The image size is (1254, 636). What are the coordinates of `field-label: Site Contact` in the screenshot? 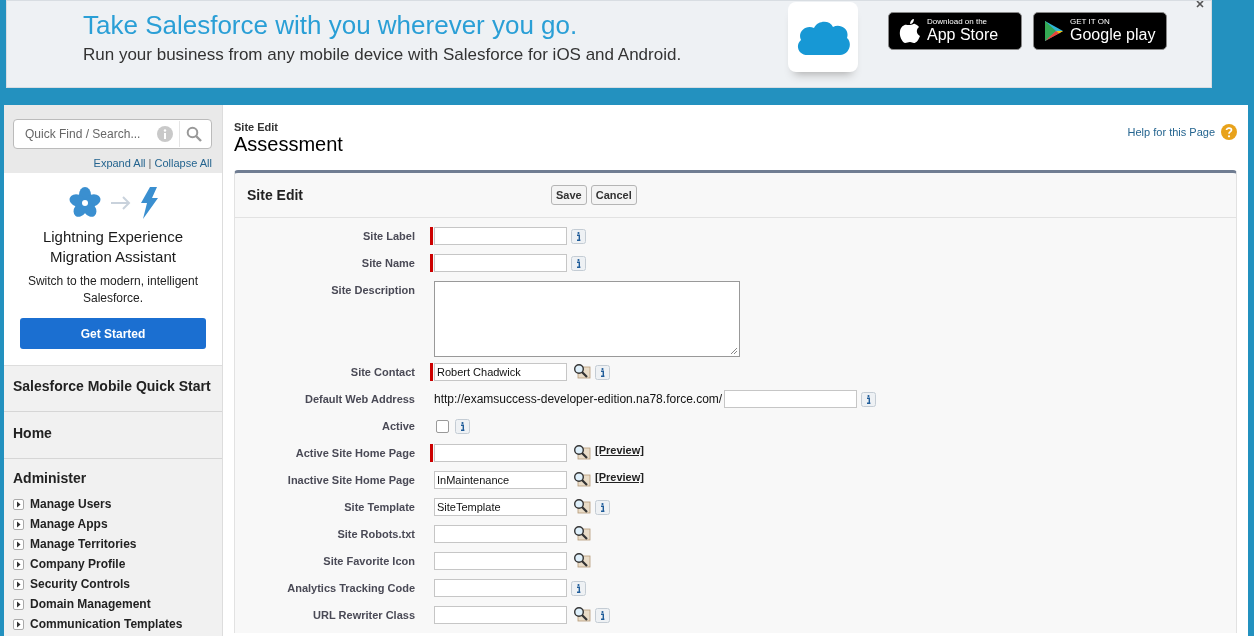 It's located at (382, 372).